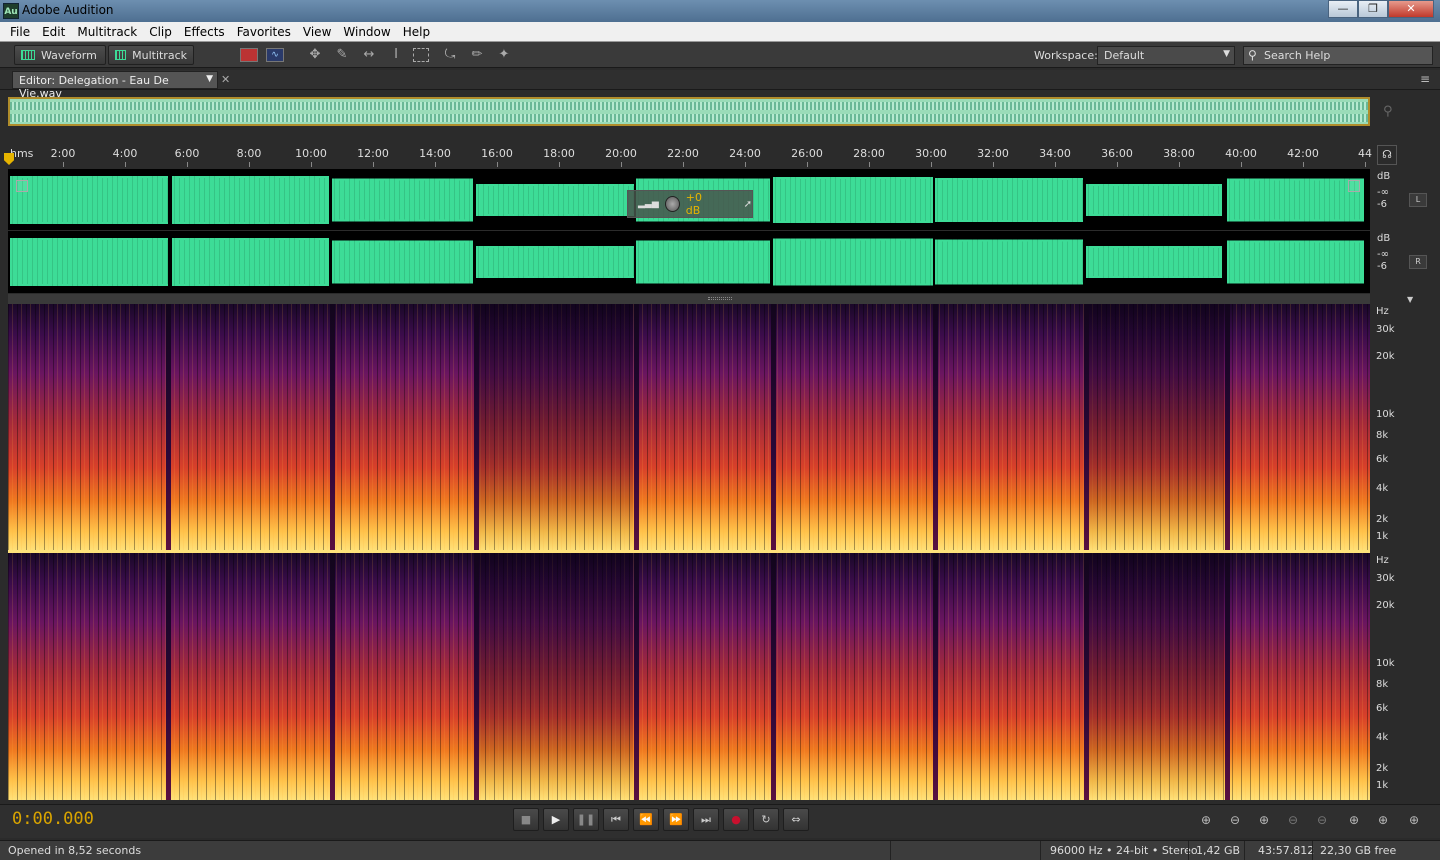  I want to click on channel-right-toggle: R, so click(1418, 262).